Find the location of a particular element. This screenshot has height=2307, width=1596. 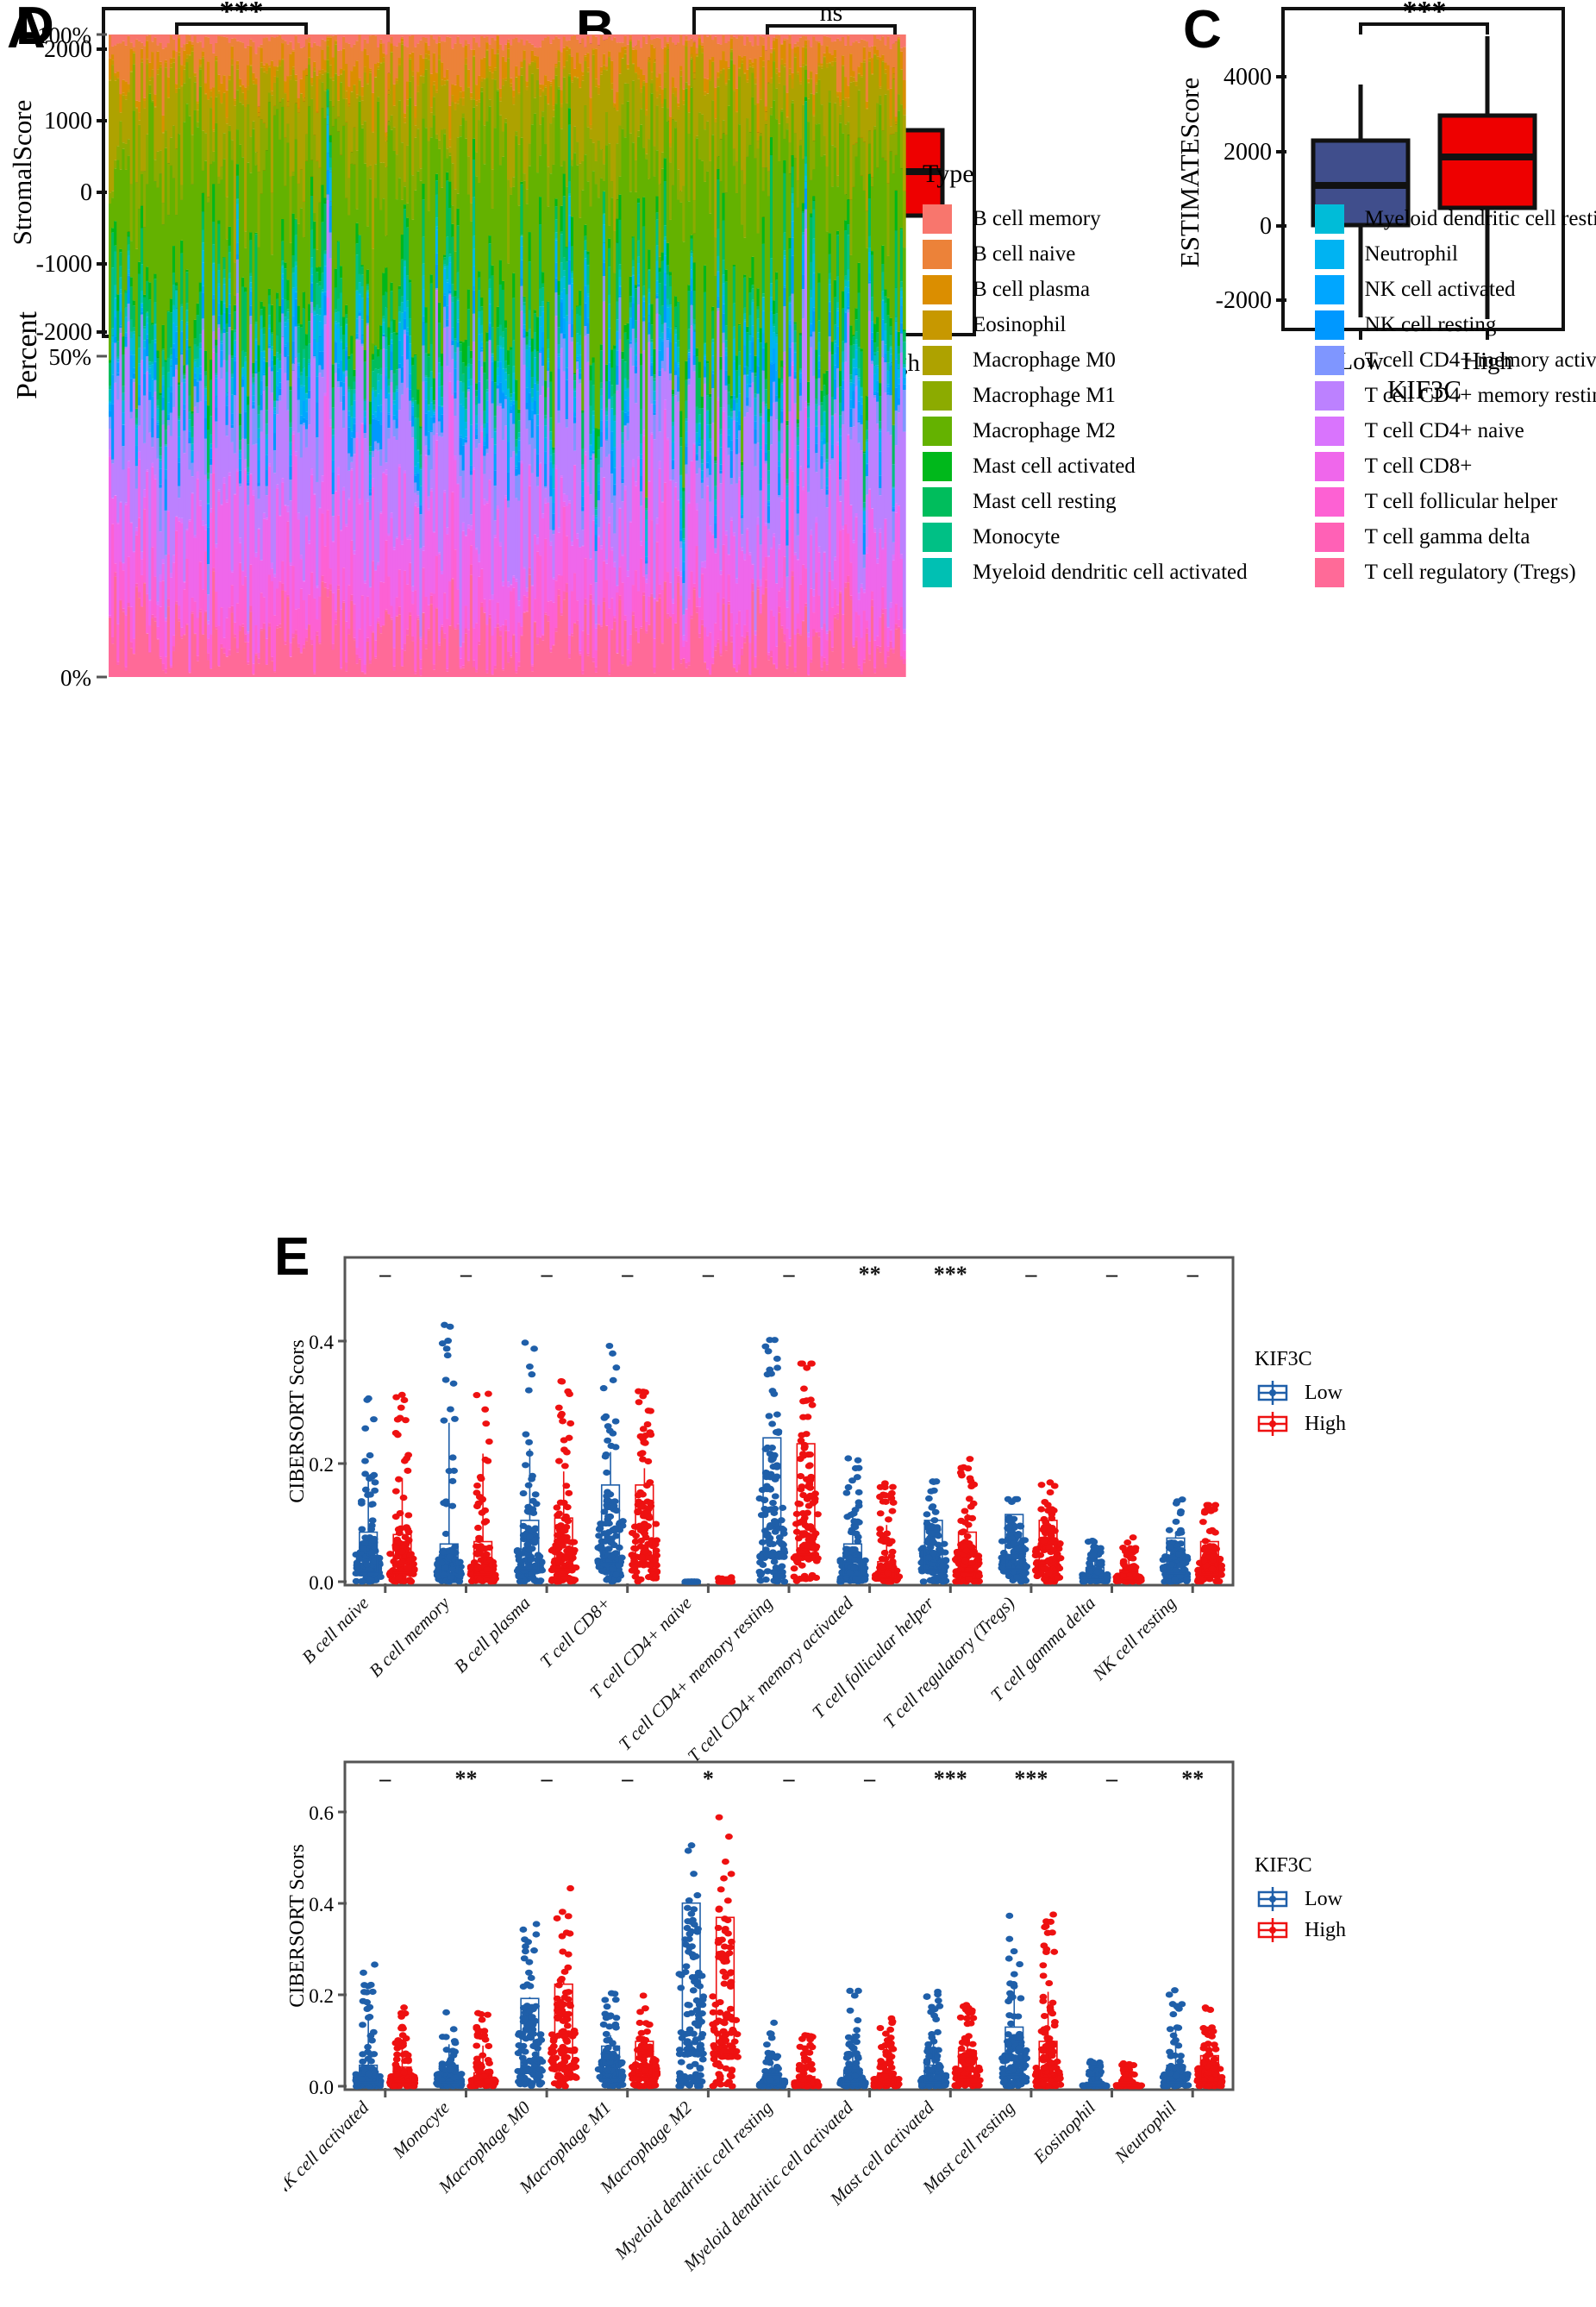

panel-d-ytick-0: 100% is located at coordinates (64, 35).